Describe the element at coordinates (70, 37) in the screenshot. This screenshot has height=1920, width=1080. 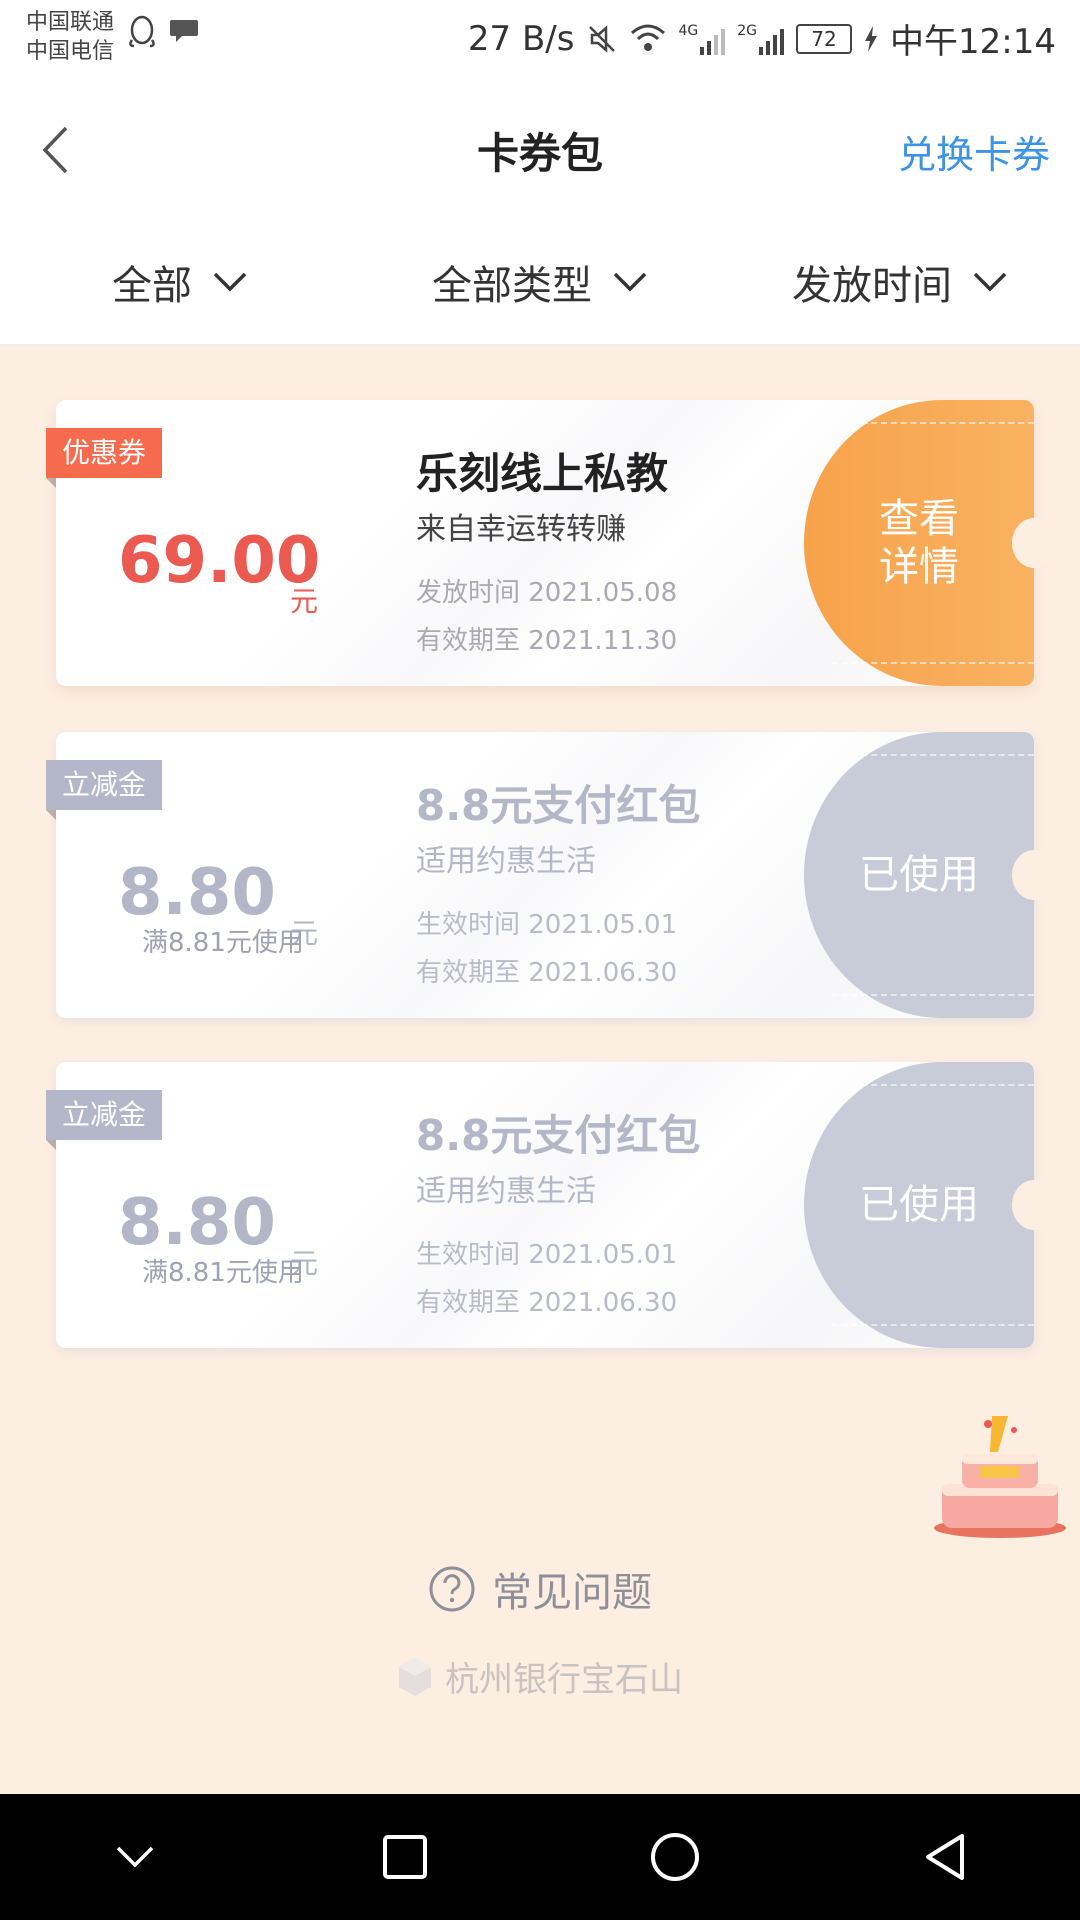
I see `carrier-info: 中国联通 中国电信` at that location.